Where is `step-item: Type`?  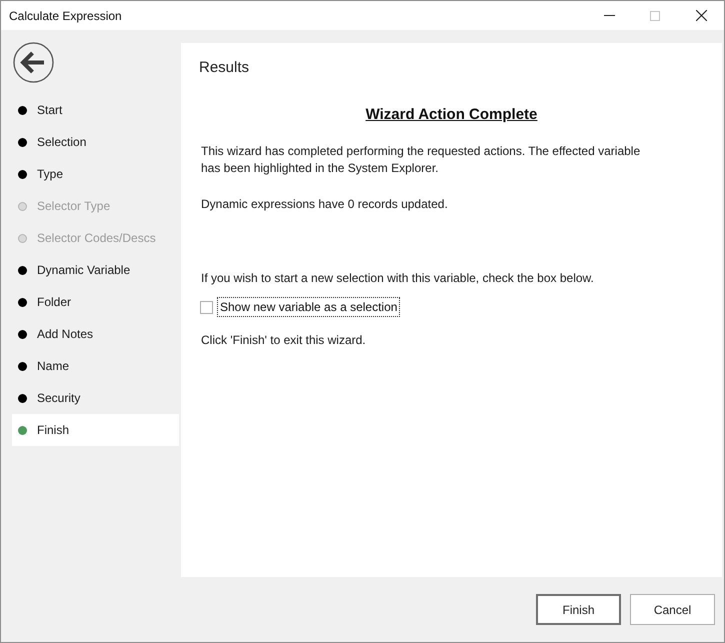 step-item: Type is located at coordinates (95, 174).